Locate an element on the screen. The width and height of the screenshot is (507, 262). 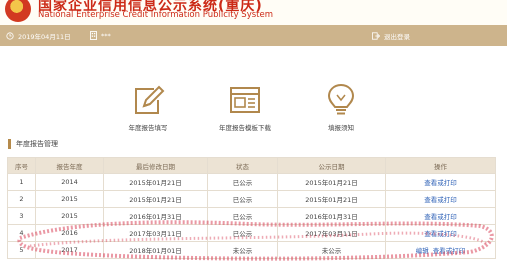
date-text: 2019年04月11日 is located at coordinates (44, 36).